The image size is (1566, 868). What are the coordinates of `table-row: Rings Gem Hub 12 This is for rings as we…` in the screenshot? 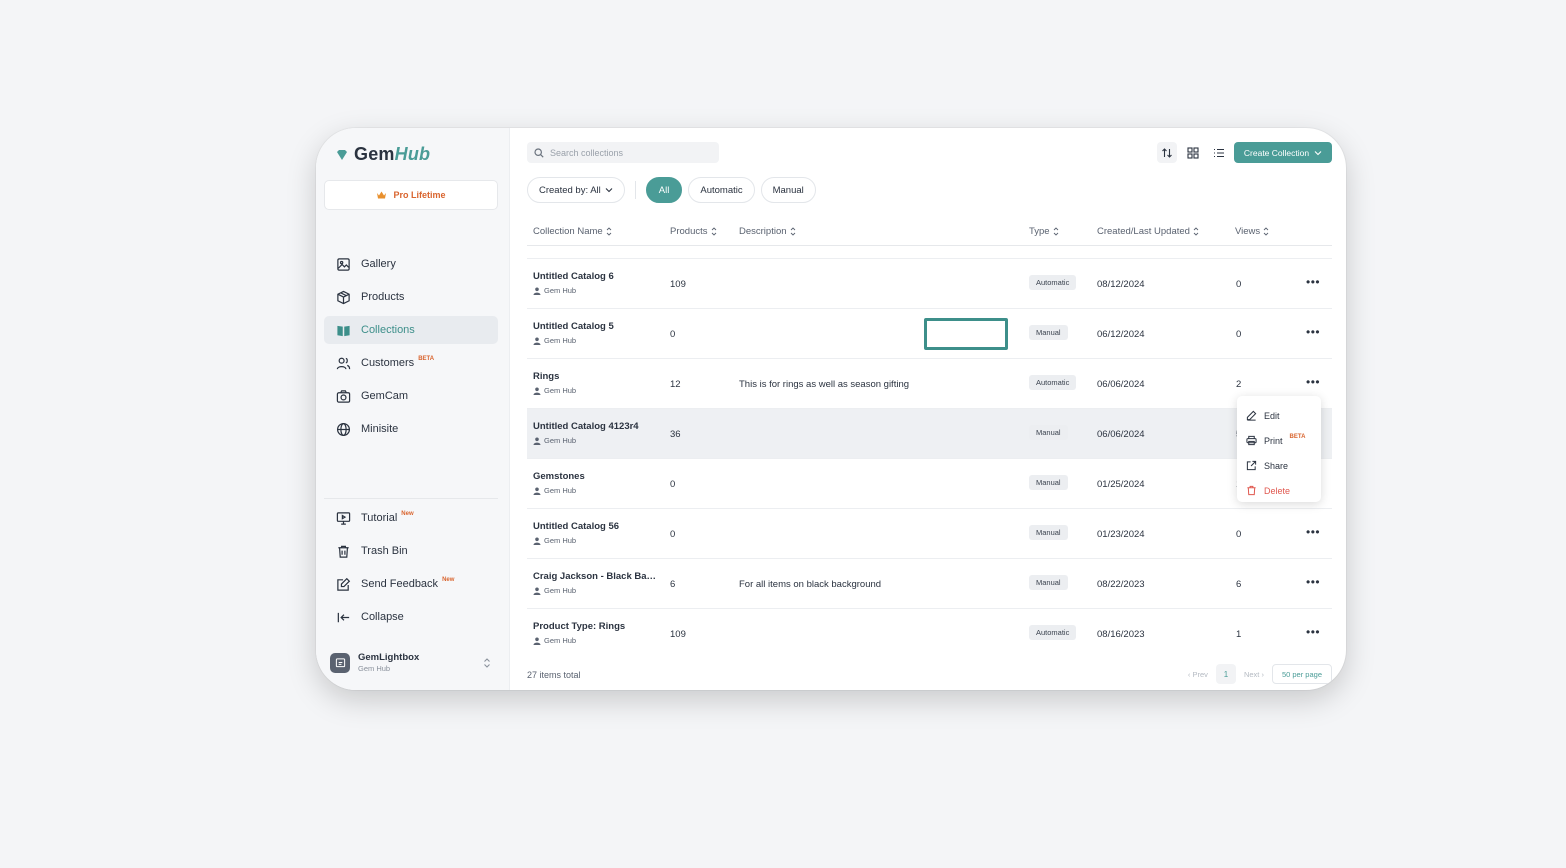 It's located at (929, 383).